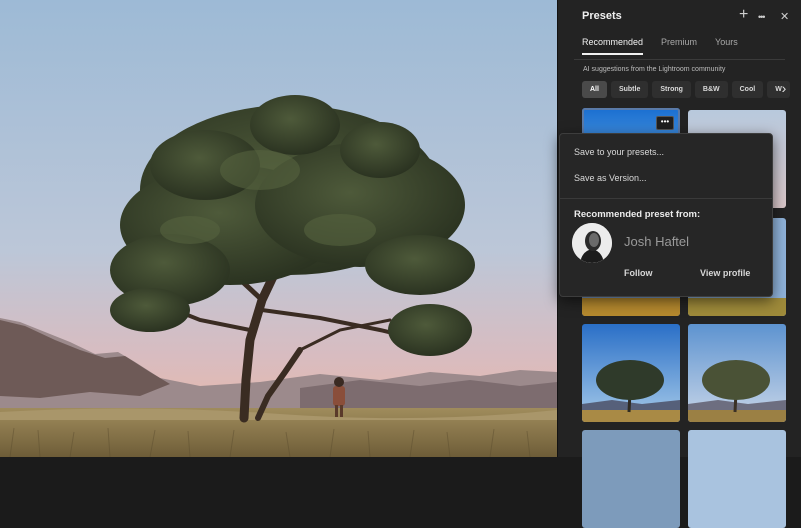 Image resolution: width=801 pixels, height=528 pixels. What do you see at coordinates (711, 89) in the screenshot?
I see `filter-chip-bw: B&W` at bounding box center [711, 89].